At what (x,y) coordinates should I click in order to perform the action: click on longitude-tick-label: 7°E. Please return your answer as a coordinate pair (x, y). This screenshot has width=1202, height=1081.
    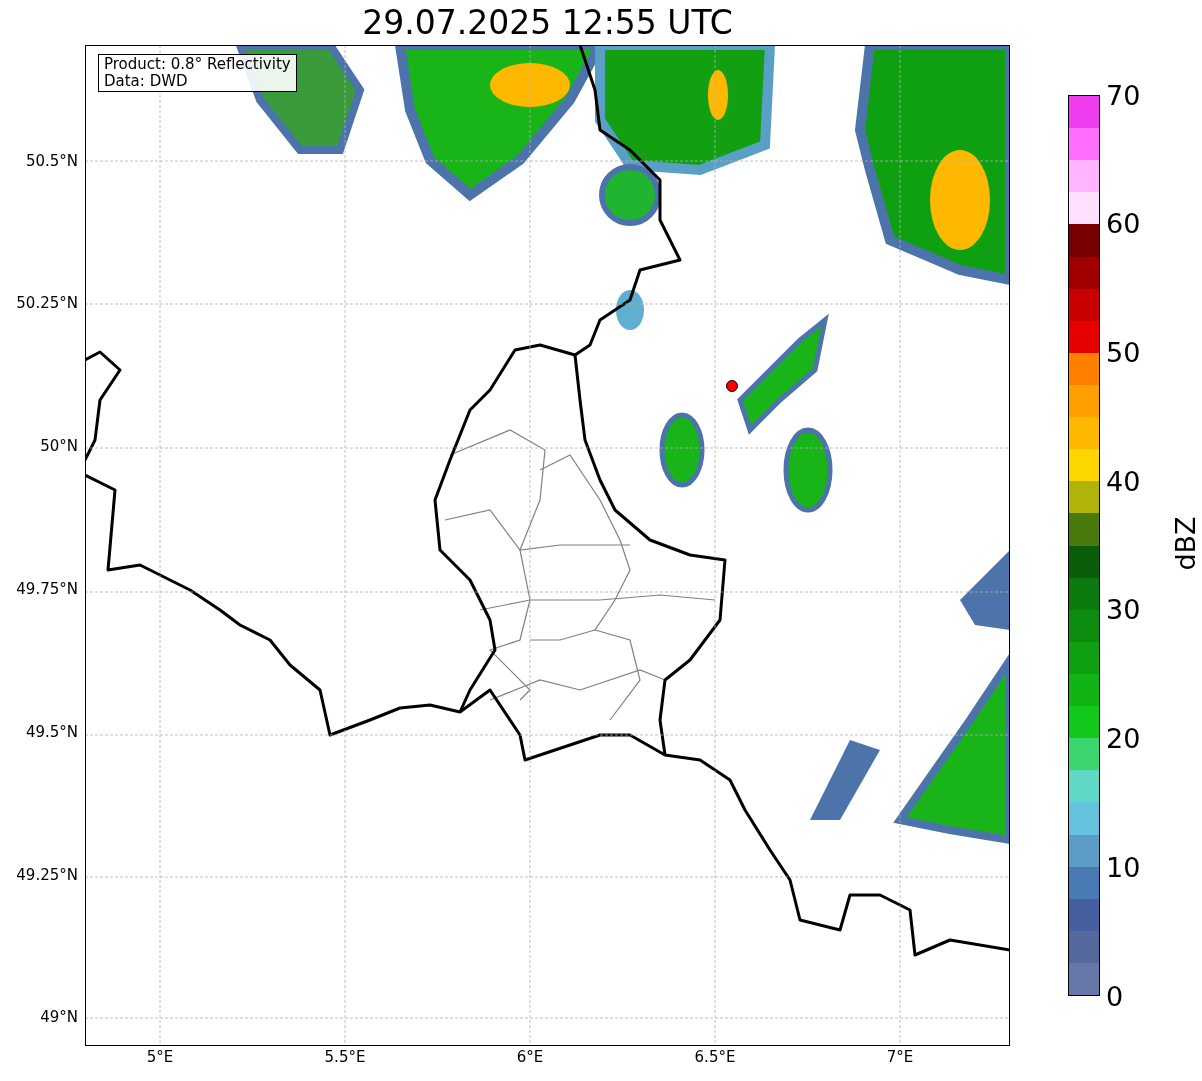
    Looking at the image, I should click on (900, 1057).